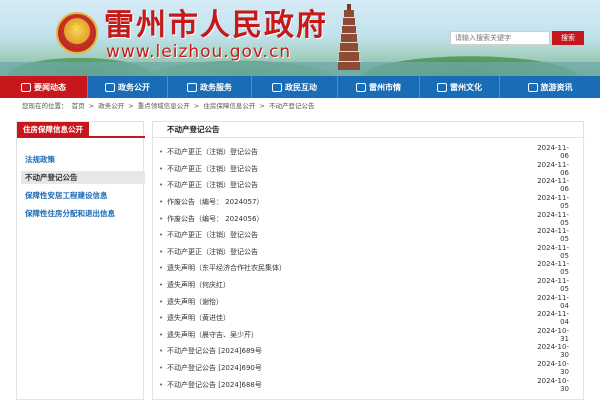 The image size is (600, 400). I want to click on list-item: • 不动产登记公告 [2024]690号 2024-10-30, so click(369, 368).